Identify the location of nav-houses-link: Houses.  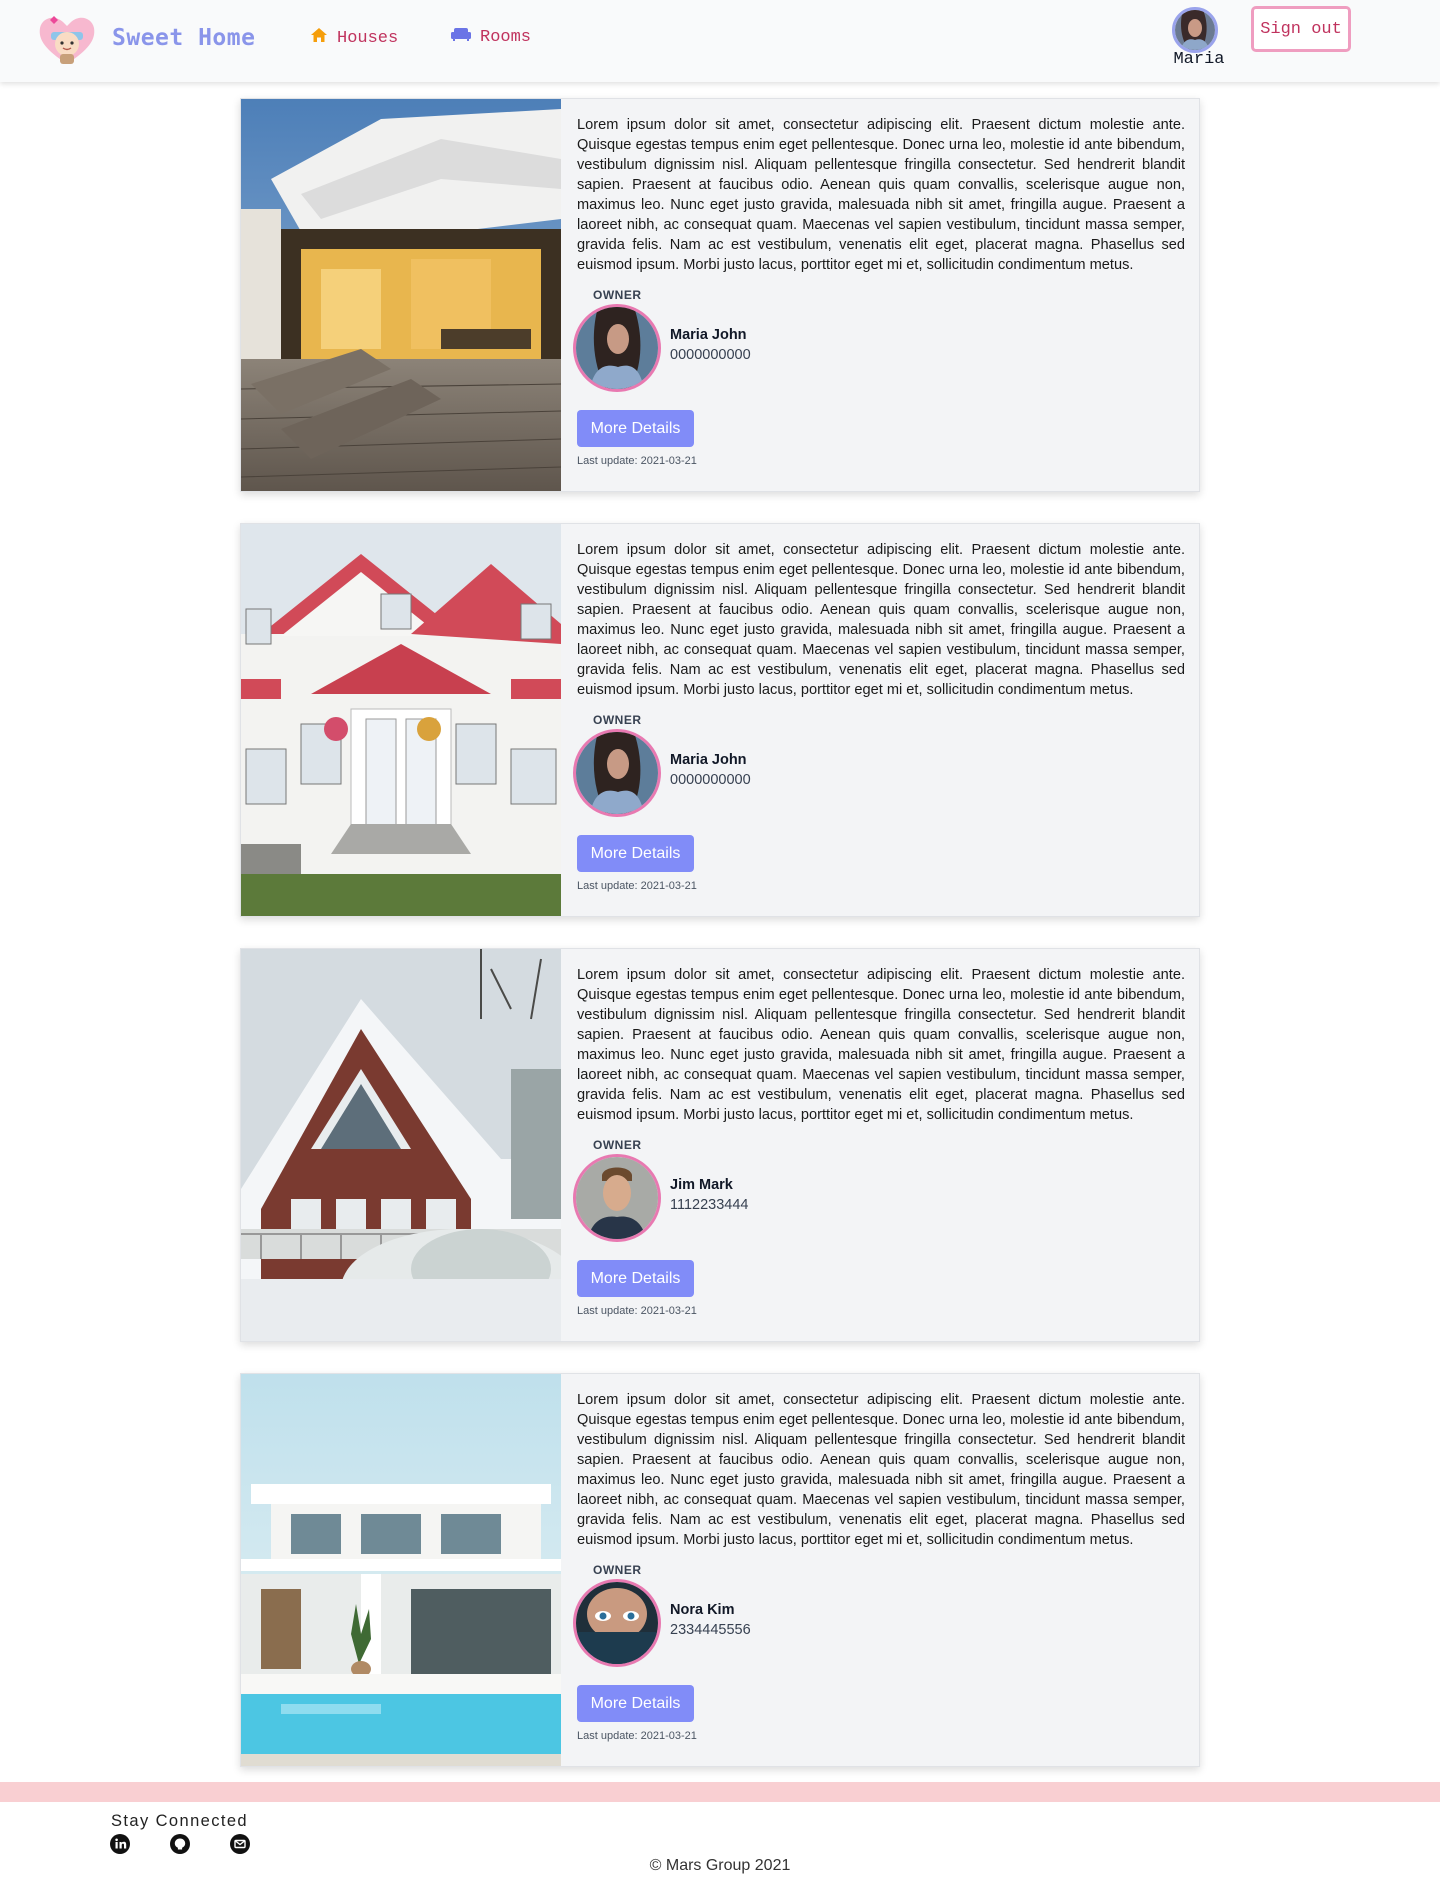
(354, 38).